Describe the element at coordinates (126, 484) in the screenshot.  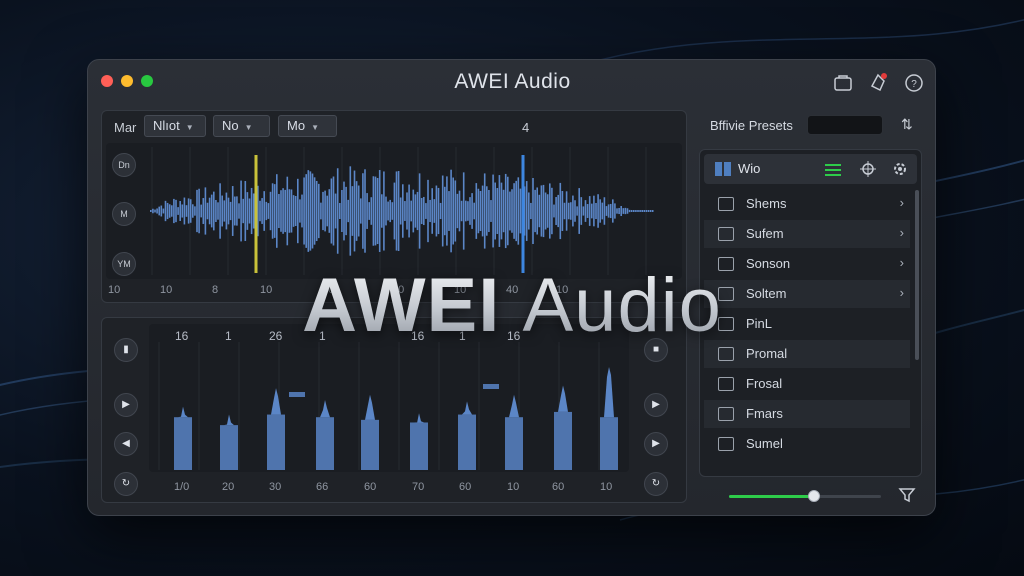
I see `refresh-left-icon: ↻` at that location.